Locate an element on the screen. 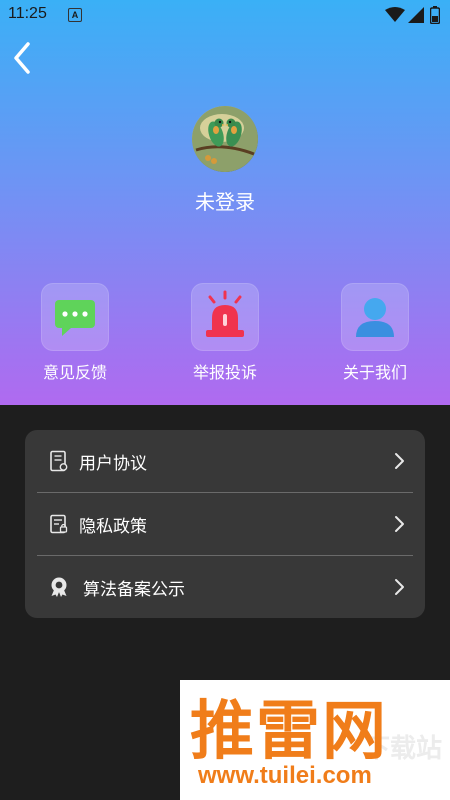  person-icon is located at coordinates (375, 317).